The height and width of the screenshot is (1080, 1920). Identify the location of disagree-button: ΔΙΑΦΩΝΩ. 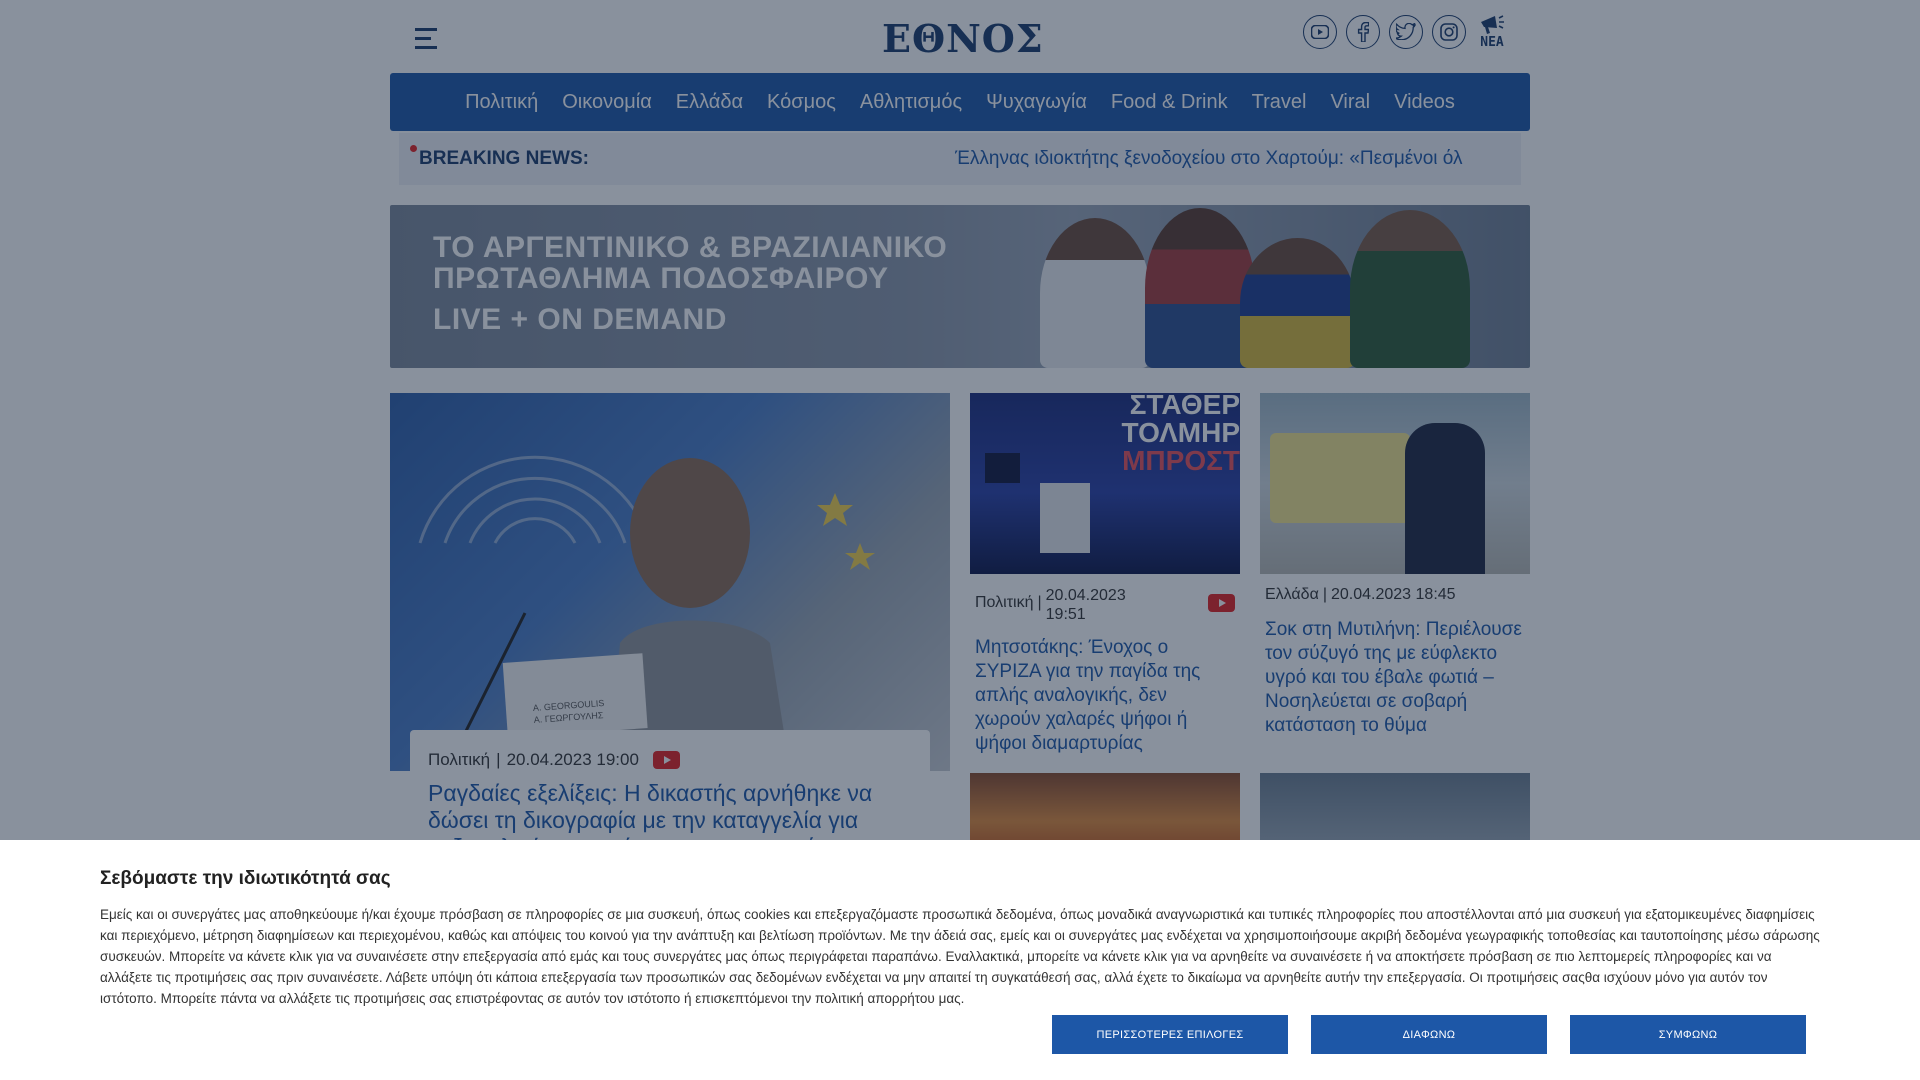
(1429, 1034).